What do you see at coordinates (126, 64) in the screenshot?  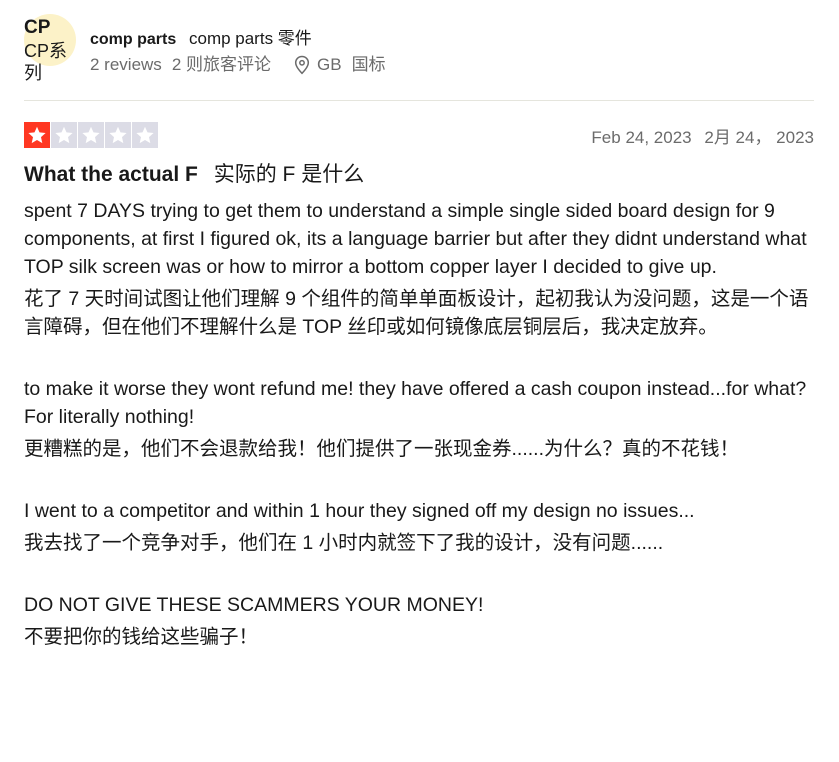 I see `reviews-count: 2 reviews` at bounding box center [126, 64].